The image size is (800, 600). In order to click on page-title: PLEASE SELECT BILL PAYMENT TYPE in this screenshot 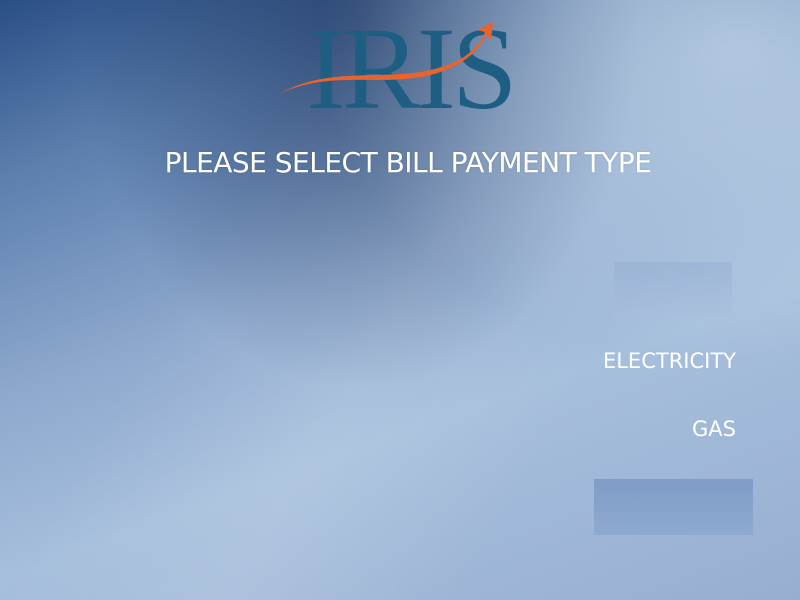, I will do `click(408, 162)`.